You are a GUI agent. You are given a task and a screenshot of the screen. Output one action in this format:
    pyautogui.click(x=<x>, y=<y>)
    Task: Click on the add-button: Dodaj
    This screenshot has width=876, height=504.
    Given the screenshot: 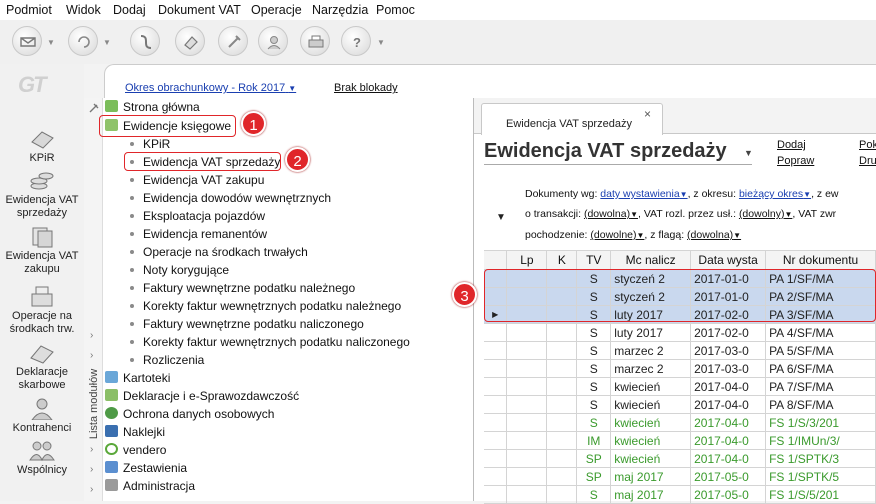 What is the action you would take?
    pyautogui.click(x=791, y=145)
    